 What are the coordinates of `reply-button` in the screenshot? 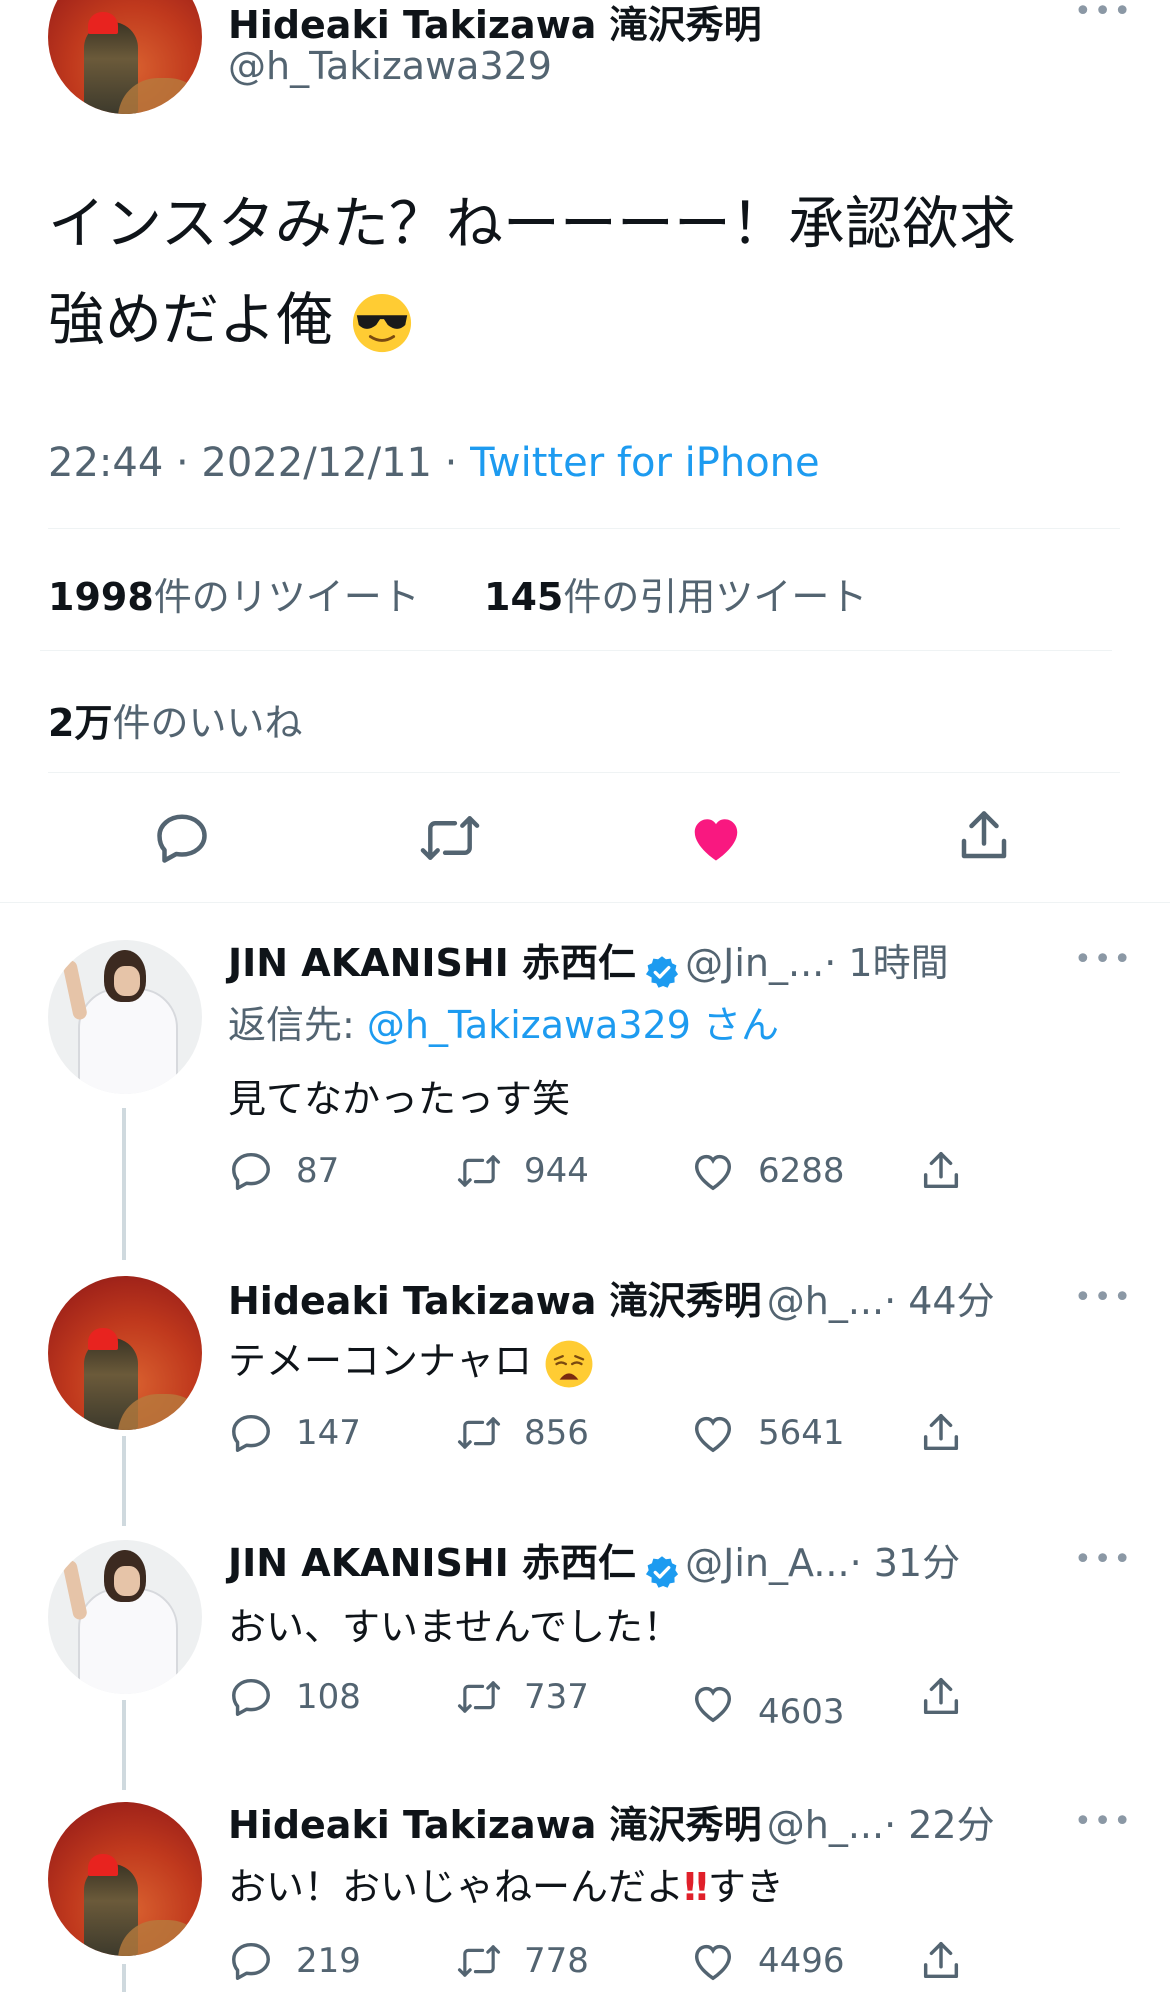 It's located at (182, 840).